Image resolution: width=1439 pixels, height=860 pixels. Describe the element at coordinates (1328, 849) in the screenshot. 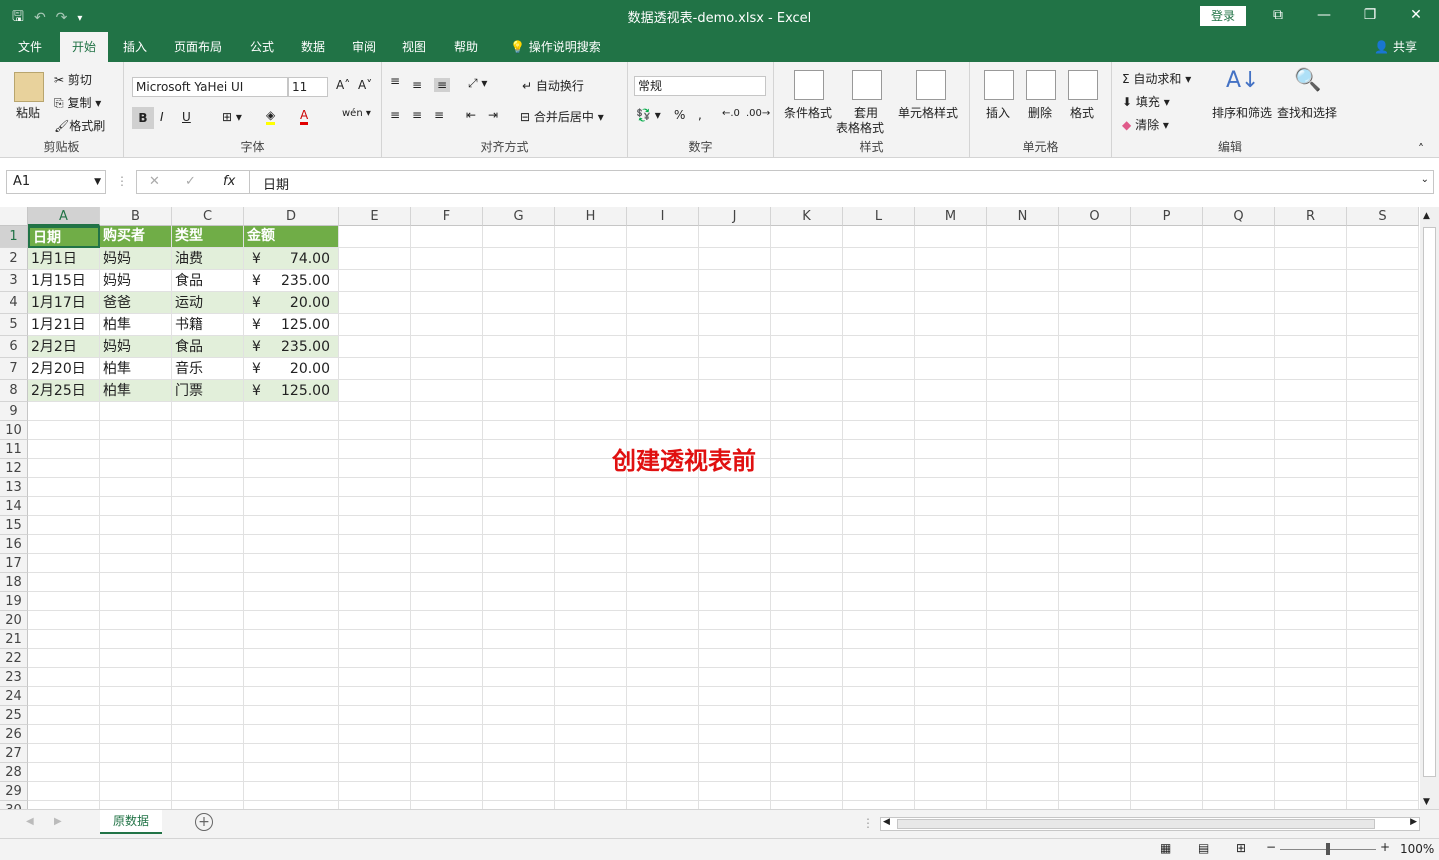

I see `zoom-slider-thumb` at that location.